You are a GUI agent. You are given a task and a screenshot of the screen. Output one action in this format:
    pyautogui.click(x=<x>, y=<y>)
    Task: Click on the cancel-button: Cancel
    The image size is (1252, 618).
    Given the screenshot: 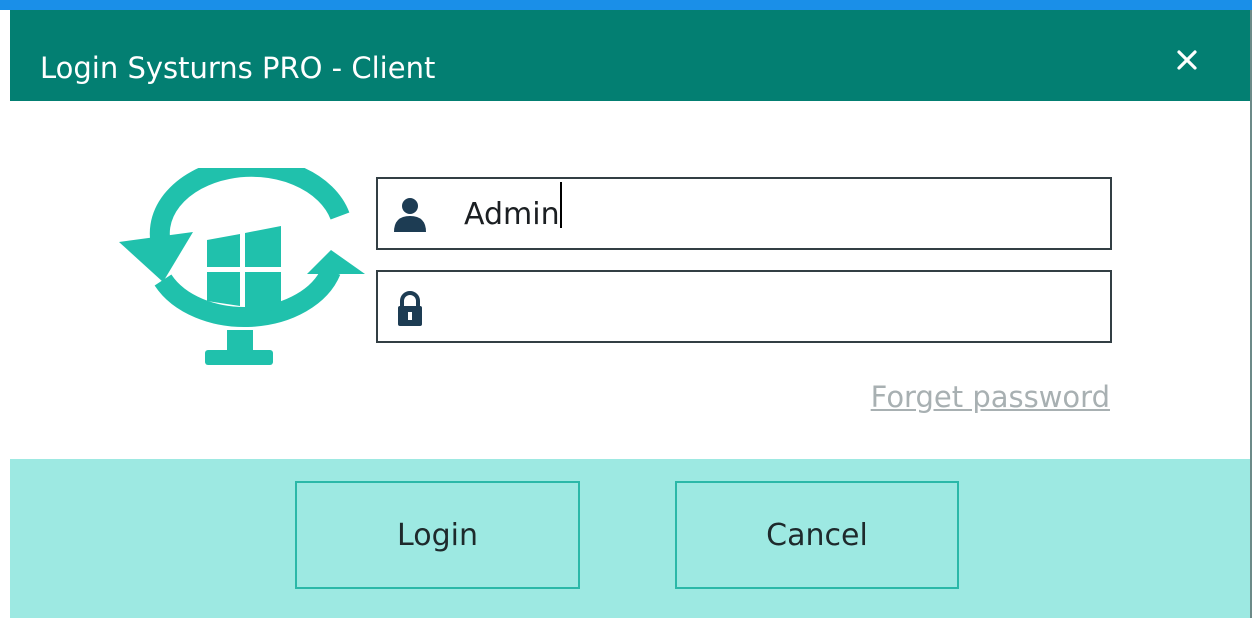 What is the action you would take?
    pyautogui.click(x=817, y=535)
    